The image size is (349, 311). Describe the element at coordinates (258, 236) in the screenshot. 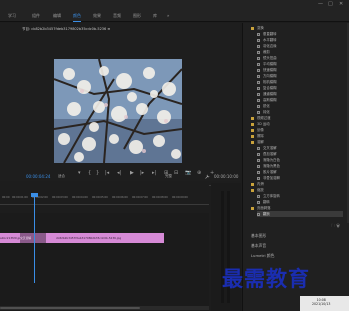

I see `panel-essential-graphics: 基本图形` at that location.